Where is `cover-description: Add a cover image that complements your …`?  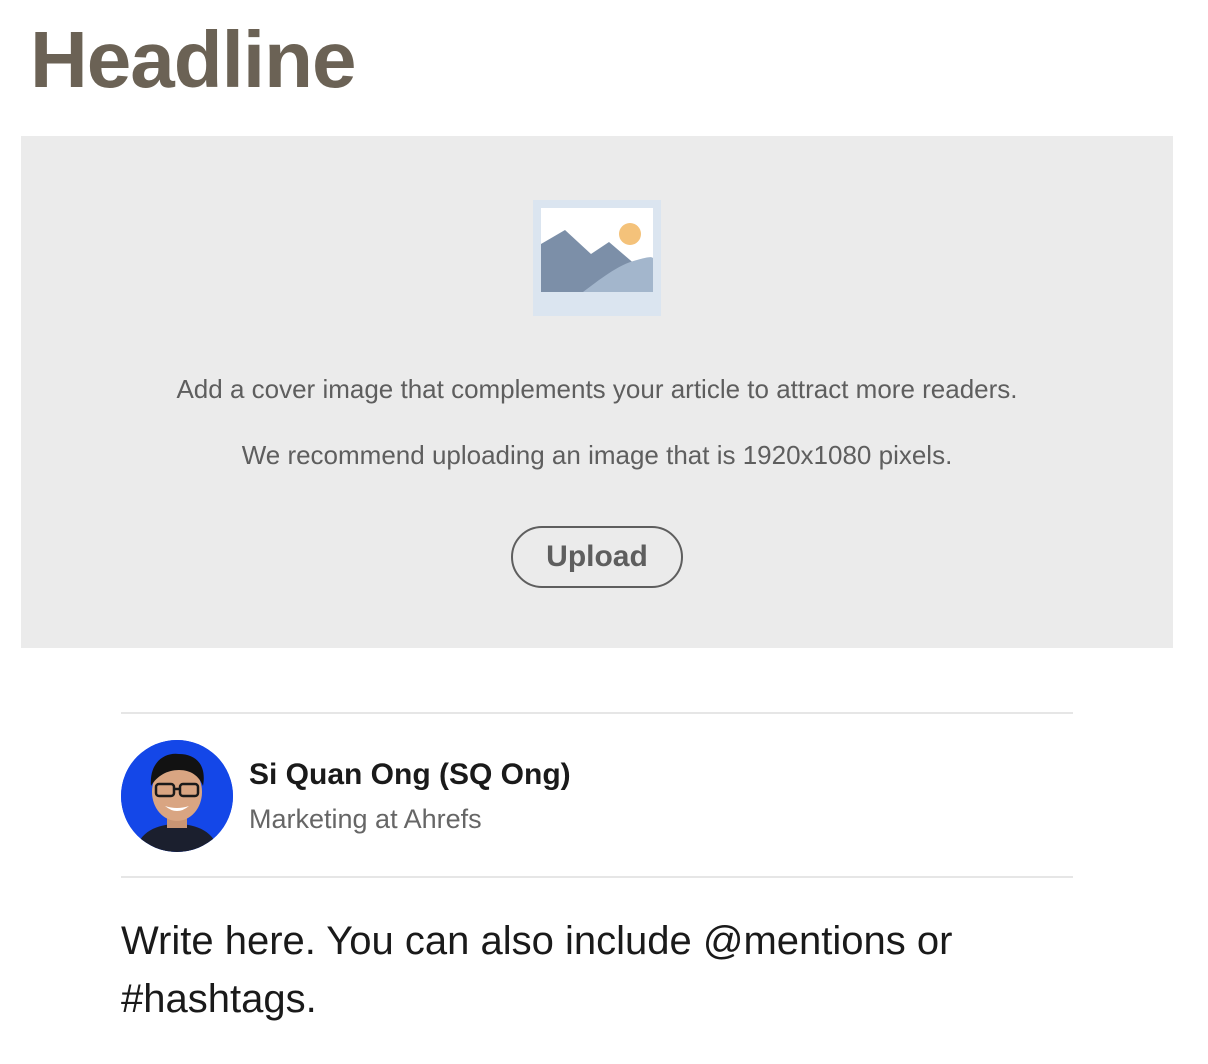
cover-description: Add a cover image that complements your … is located at coordinates (597, 389).